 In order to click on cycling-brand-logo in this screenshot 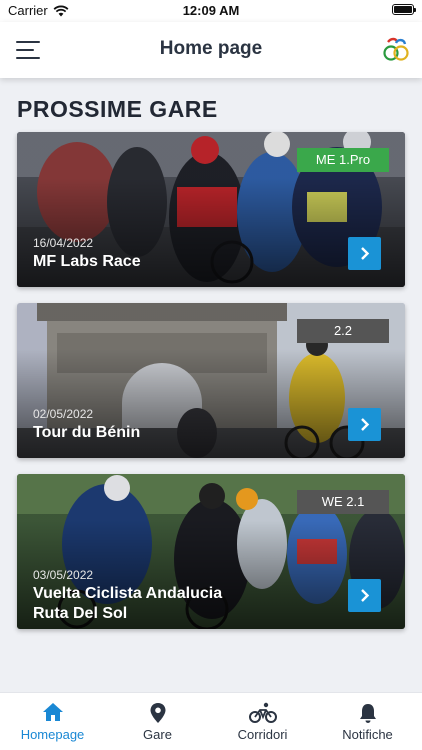, I will do `click(396, 49)`.